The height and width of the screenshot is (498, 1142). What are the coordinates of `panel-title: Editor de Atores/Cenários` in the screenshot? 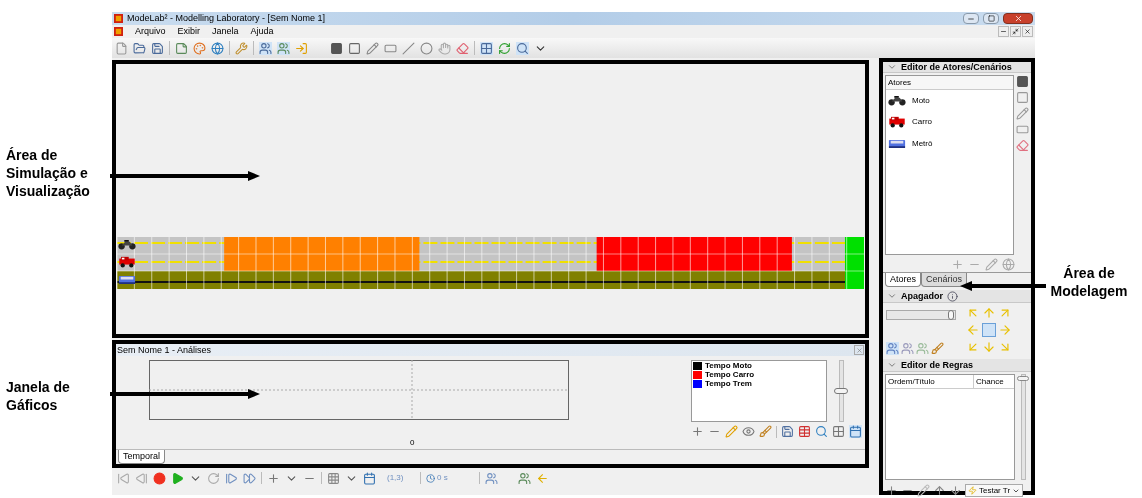 It's located at (956, 67).